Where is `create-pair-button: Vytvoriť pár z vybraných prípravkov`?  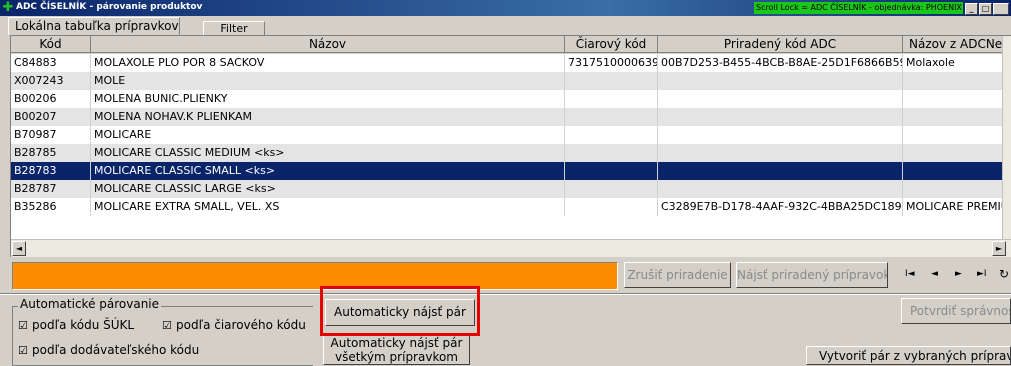
create-pair-button: Vytvoriť pár z vybraných prípravkov is located at coordinates (908, 355).